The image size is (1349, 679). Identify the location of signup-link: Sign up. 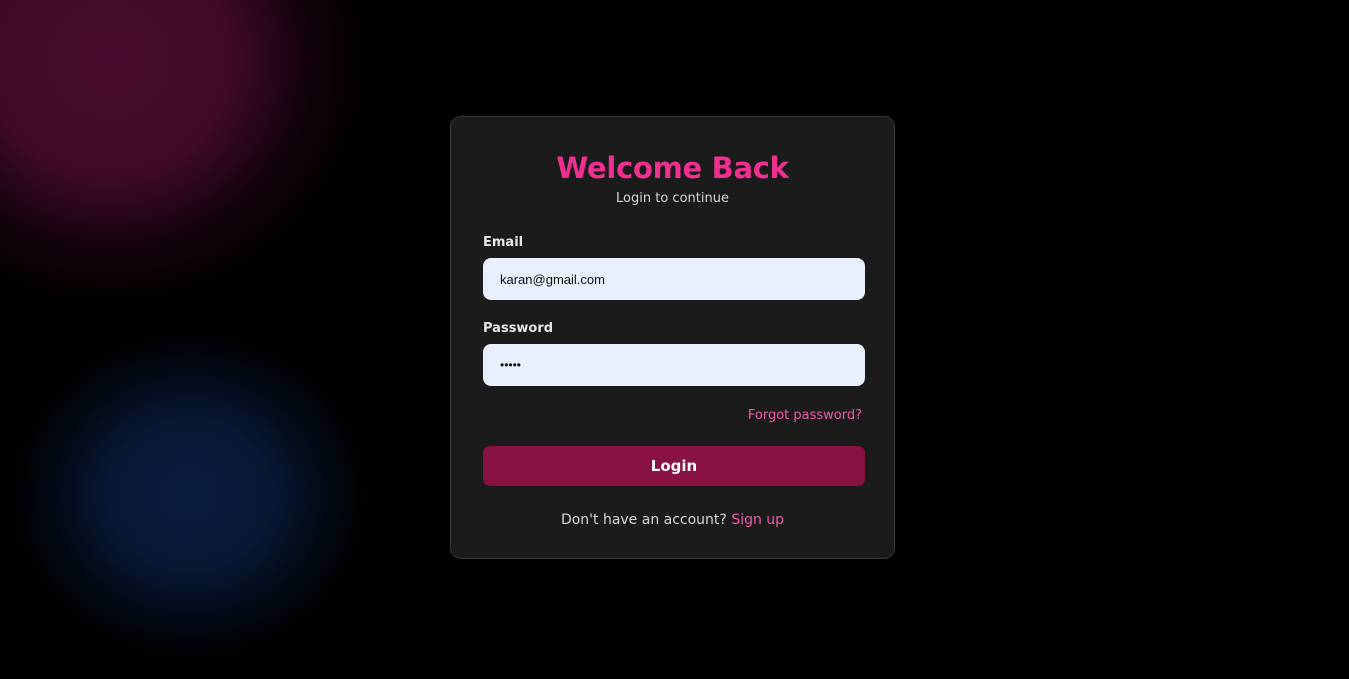
(757, 520).